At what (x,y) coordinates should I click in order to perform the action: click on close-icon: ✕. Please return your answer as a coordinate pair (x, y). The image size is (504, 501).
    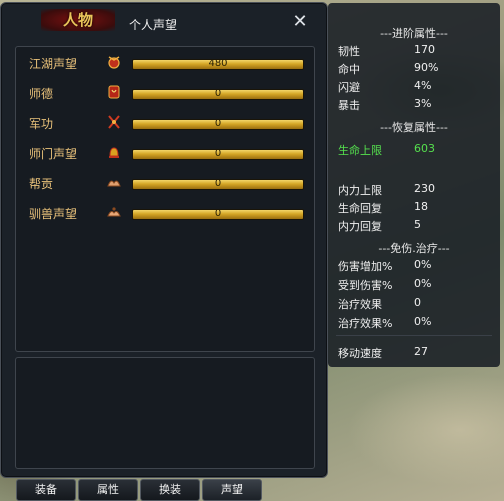
    Looking at the image, I should click on (300, 22).